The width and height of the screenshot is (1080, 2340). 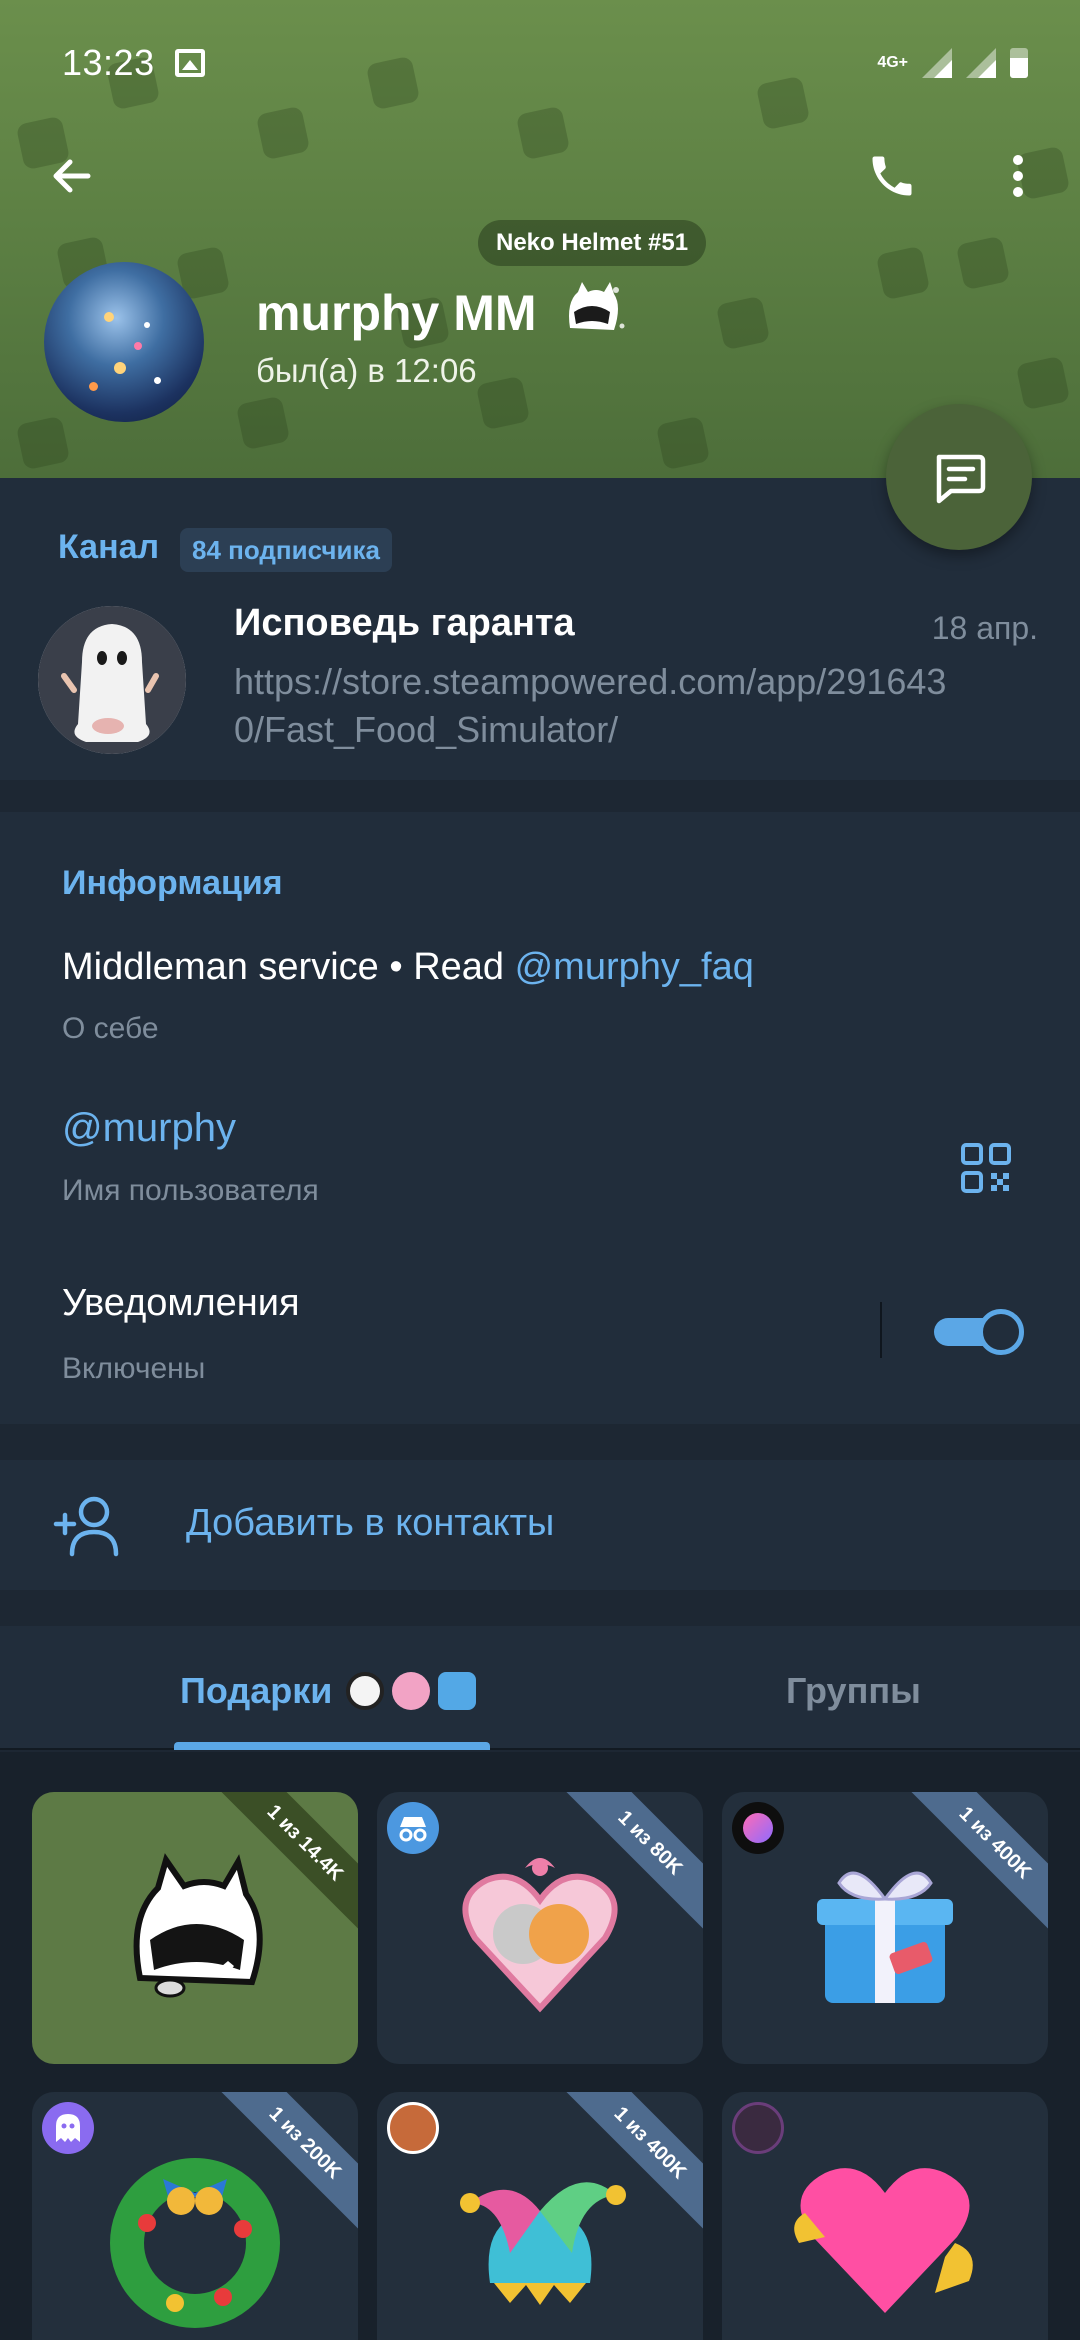 What do you see at coordinates (149, 1128) in the screenshot?
I see `username-value: @murphy` at bounding box center [149, 1128].